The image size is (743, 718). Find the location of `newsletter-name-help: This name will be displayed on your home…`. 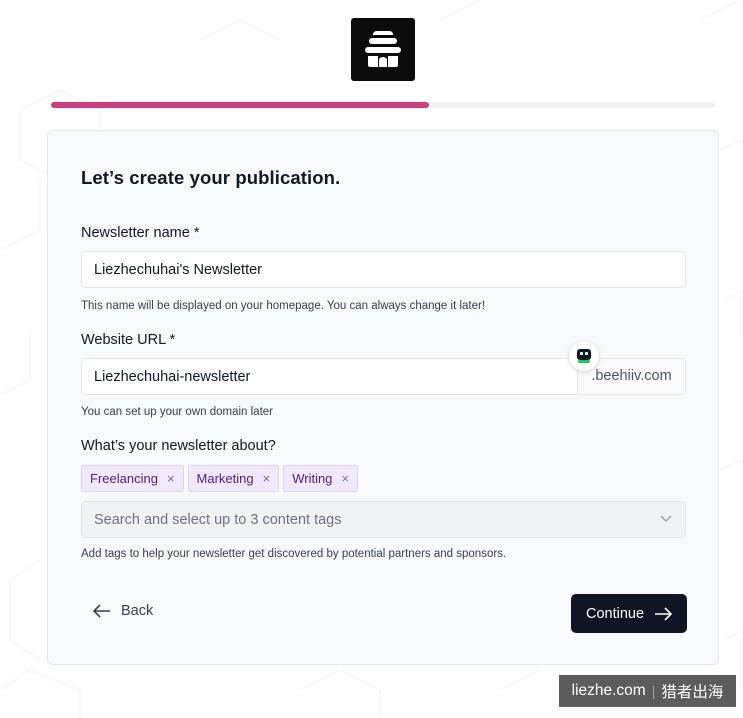

newsletter-name-help: This name will be displayed on your home… is located at coordinates (283, 306).